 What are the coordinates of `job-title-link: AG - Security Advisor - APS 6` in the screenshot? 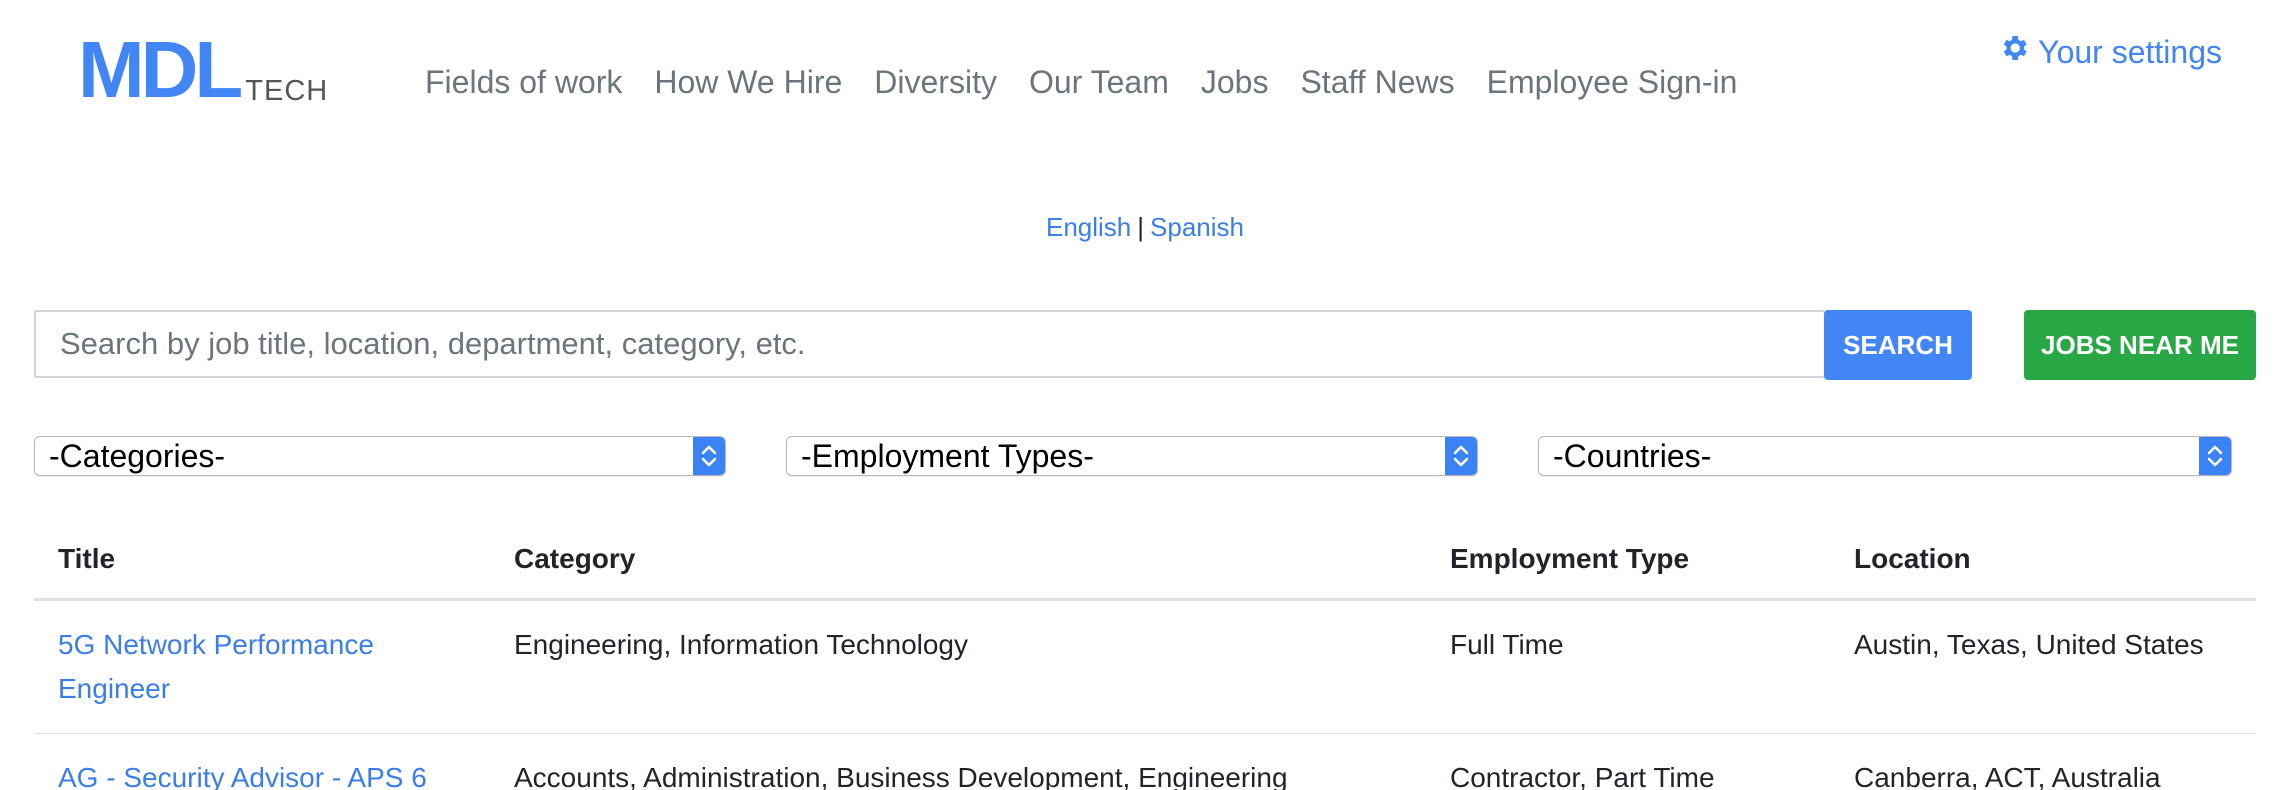 It's located at (274, 762).